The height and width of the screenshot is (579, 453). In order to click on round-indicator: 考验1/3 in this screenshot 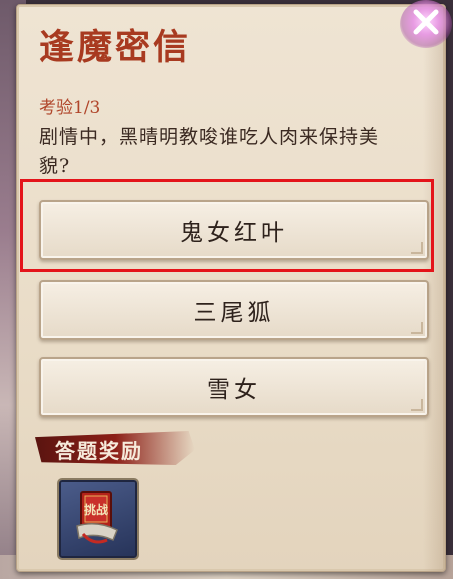, I will do `click(70, 108)`.